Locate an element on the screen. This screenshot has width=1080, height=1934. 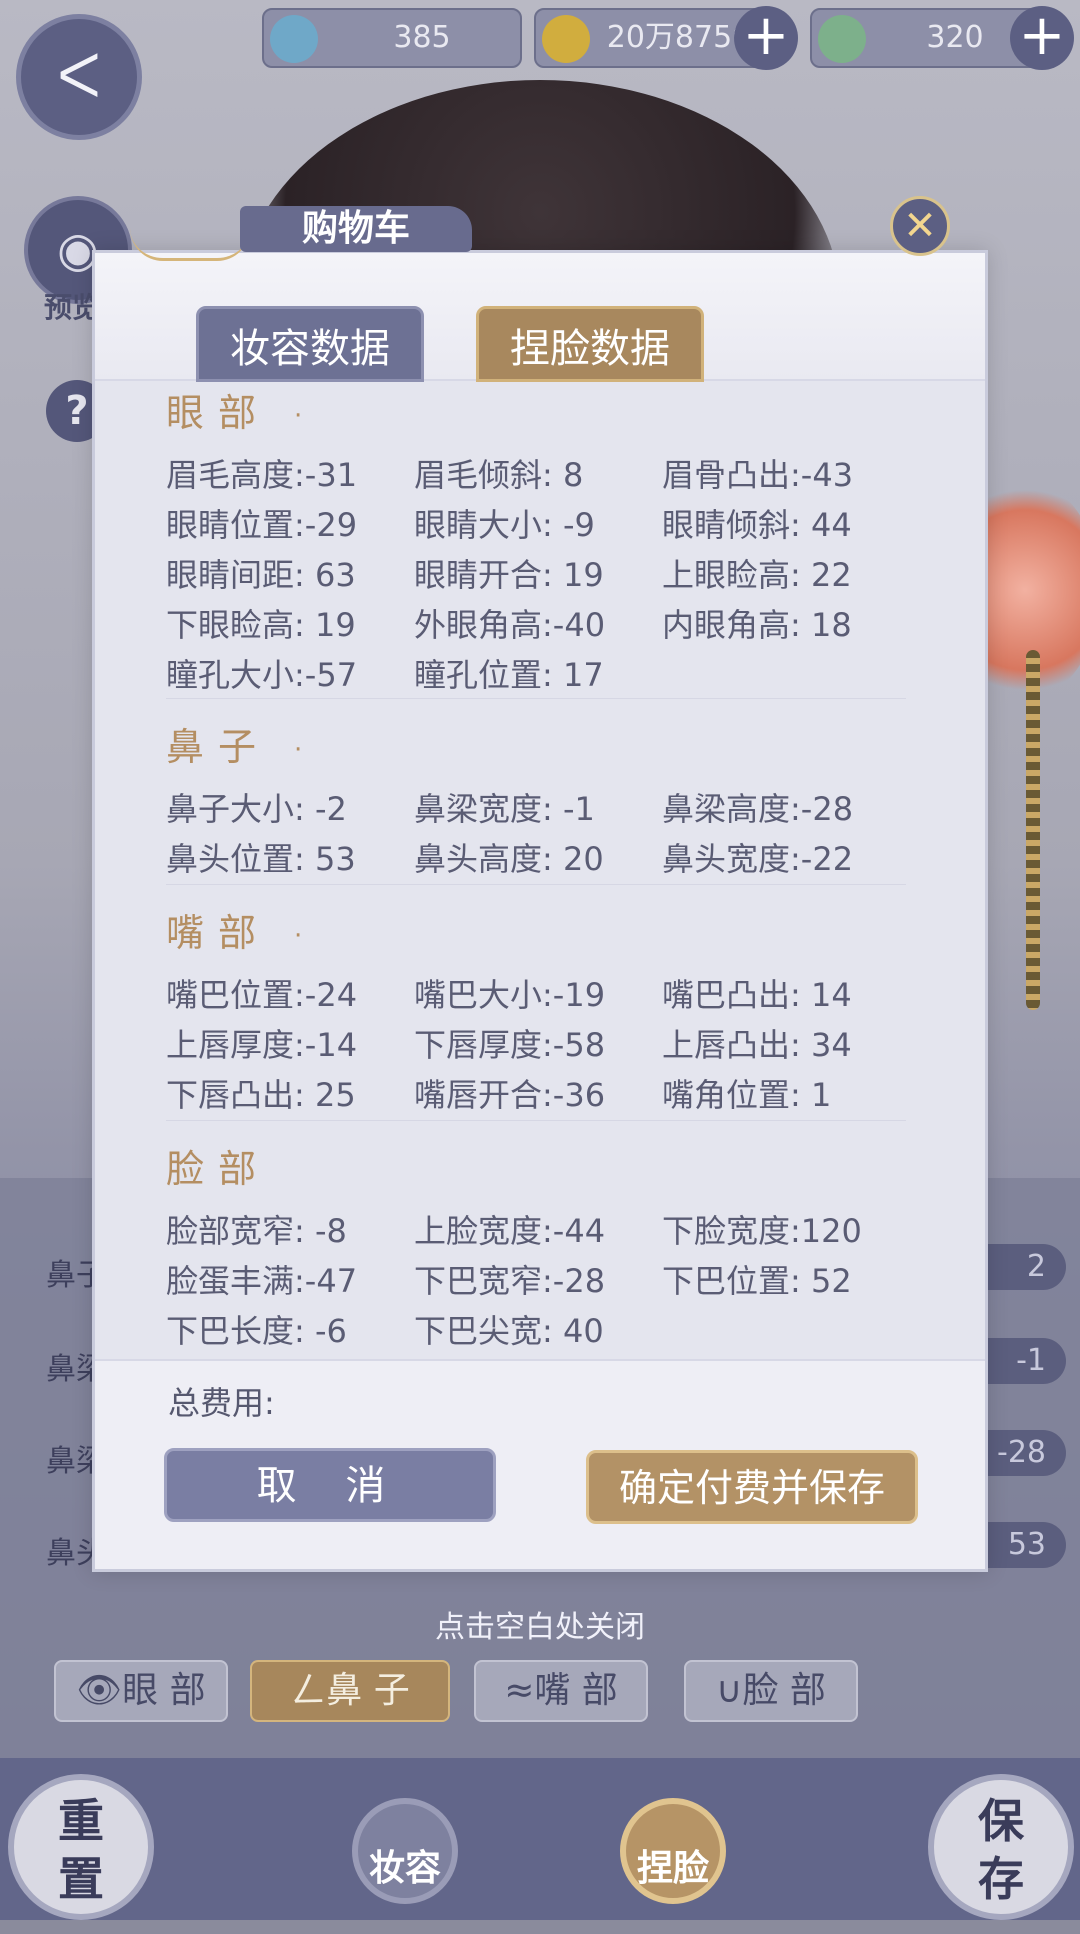
section-title: 脸部 is located at coordinates (218, 1165).